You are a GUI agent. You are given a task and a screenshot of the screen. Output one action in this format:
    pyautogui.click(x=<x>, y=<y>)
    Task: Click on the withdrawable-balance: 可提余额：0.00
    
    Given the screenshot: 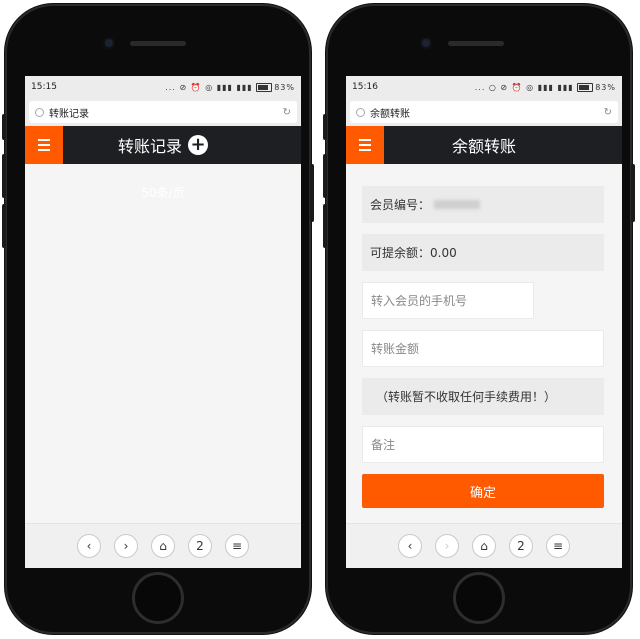 What is the action you would take?
    pyautogui.click(x=483, y=252)
    